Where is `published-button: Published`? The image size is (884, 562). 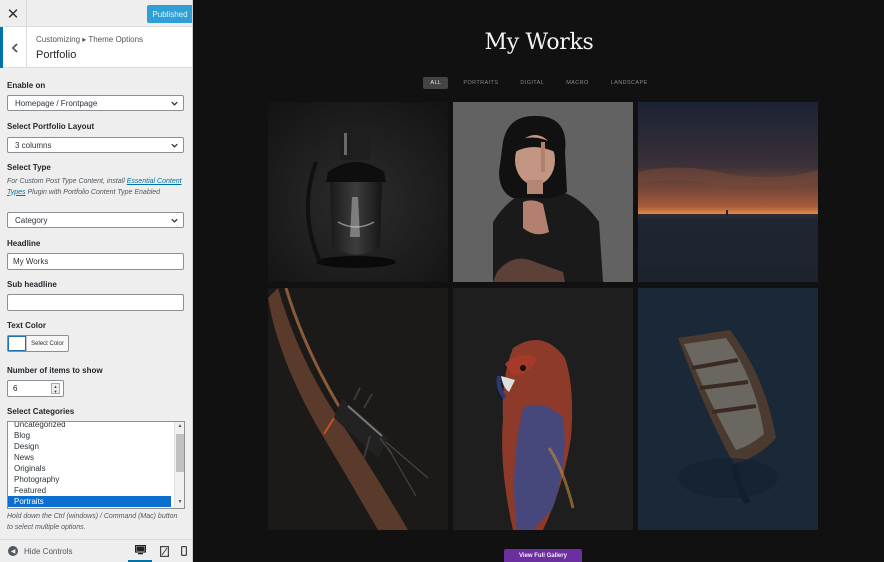
published-button: Published is located at coordinates (169, 14).